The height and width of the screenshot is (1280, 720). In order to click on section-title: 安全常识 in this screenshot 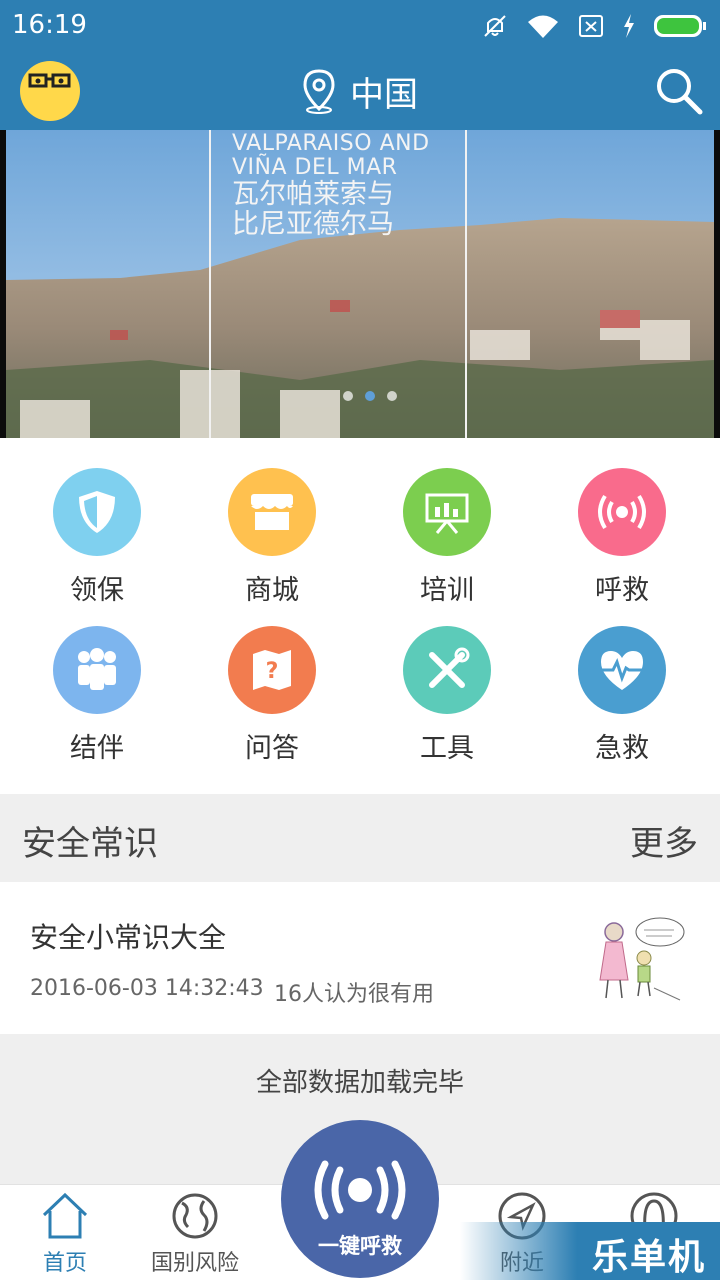, I will do `click(90, 844)`.